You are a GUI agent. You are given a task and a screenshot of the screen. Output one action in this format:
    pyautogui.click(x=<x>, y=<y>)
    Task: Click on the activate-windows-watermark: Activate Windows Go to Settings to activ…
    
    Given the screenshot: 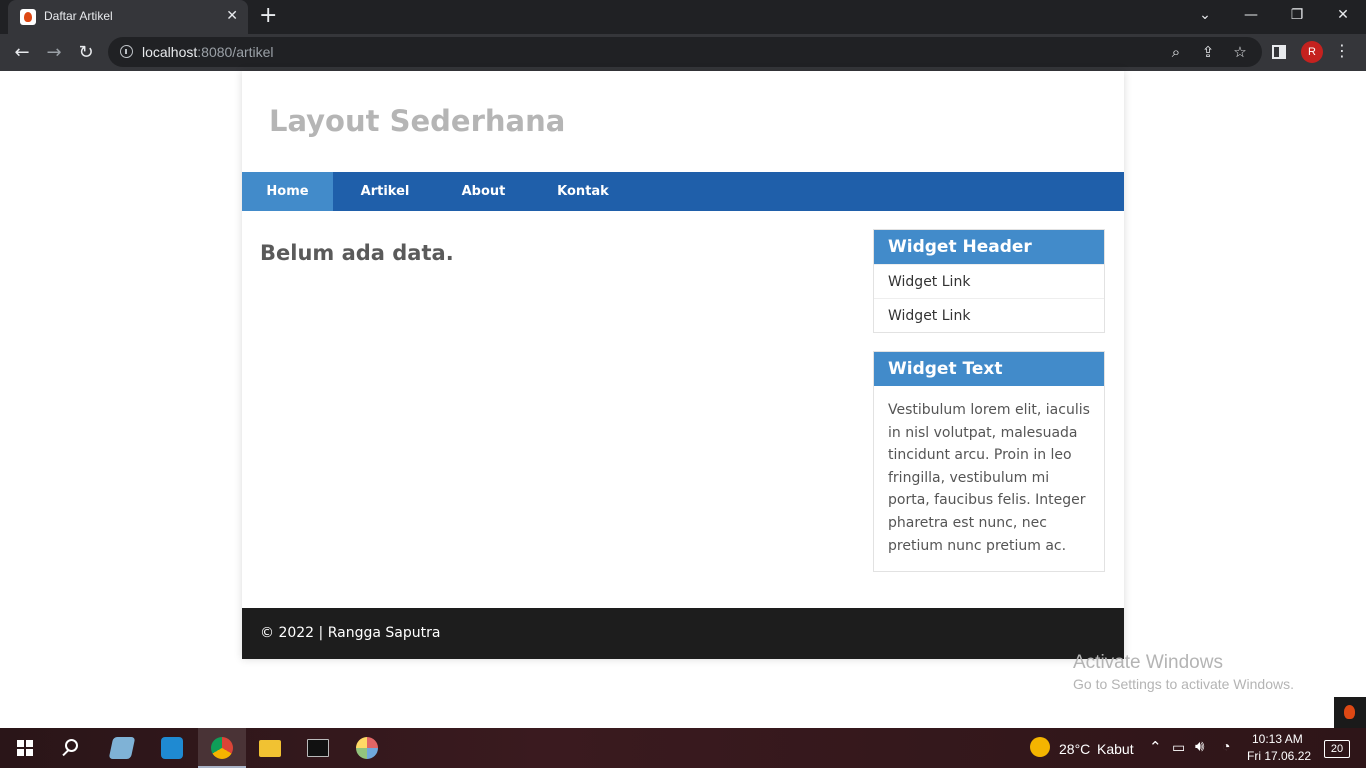 What is the action you would take?
    pyautogui.click(x=1183, y=672)
    